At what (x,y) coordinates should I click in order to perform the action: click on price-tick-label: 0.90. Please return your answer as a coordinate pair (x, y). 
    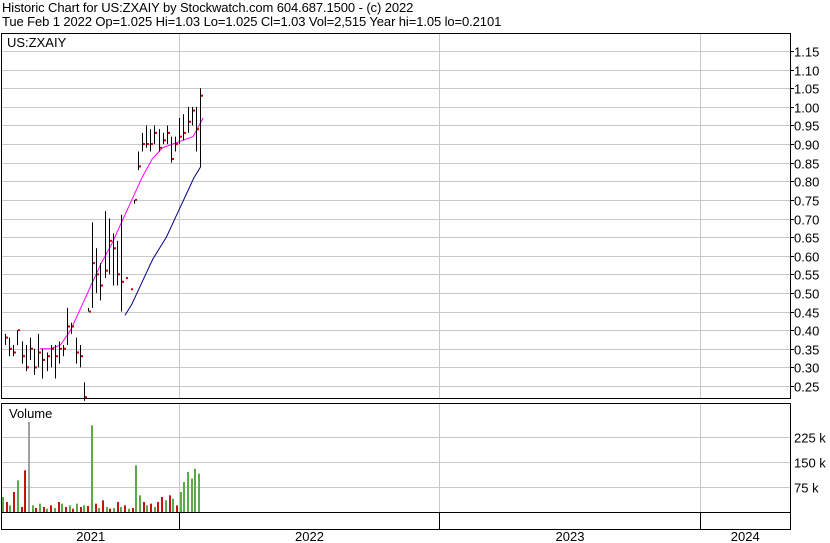
    Looking at the image, I should click on (806, 145).